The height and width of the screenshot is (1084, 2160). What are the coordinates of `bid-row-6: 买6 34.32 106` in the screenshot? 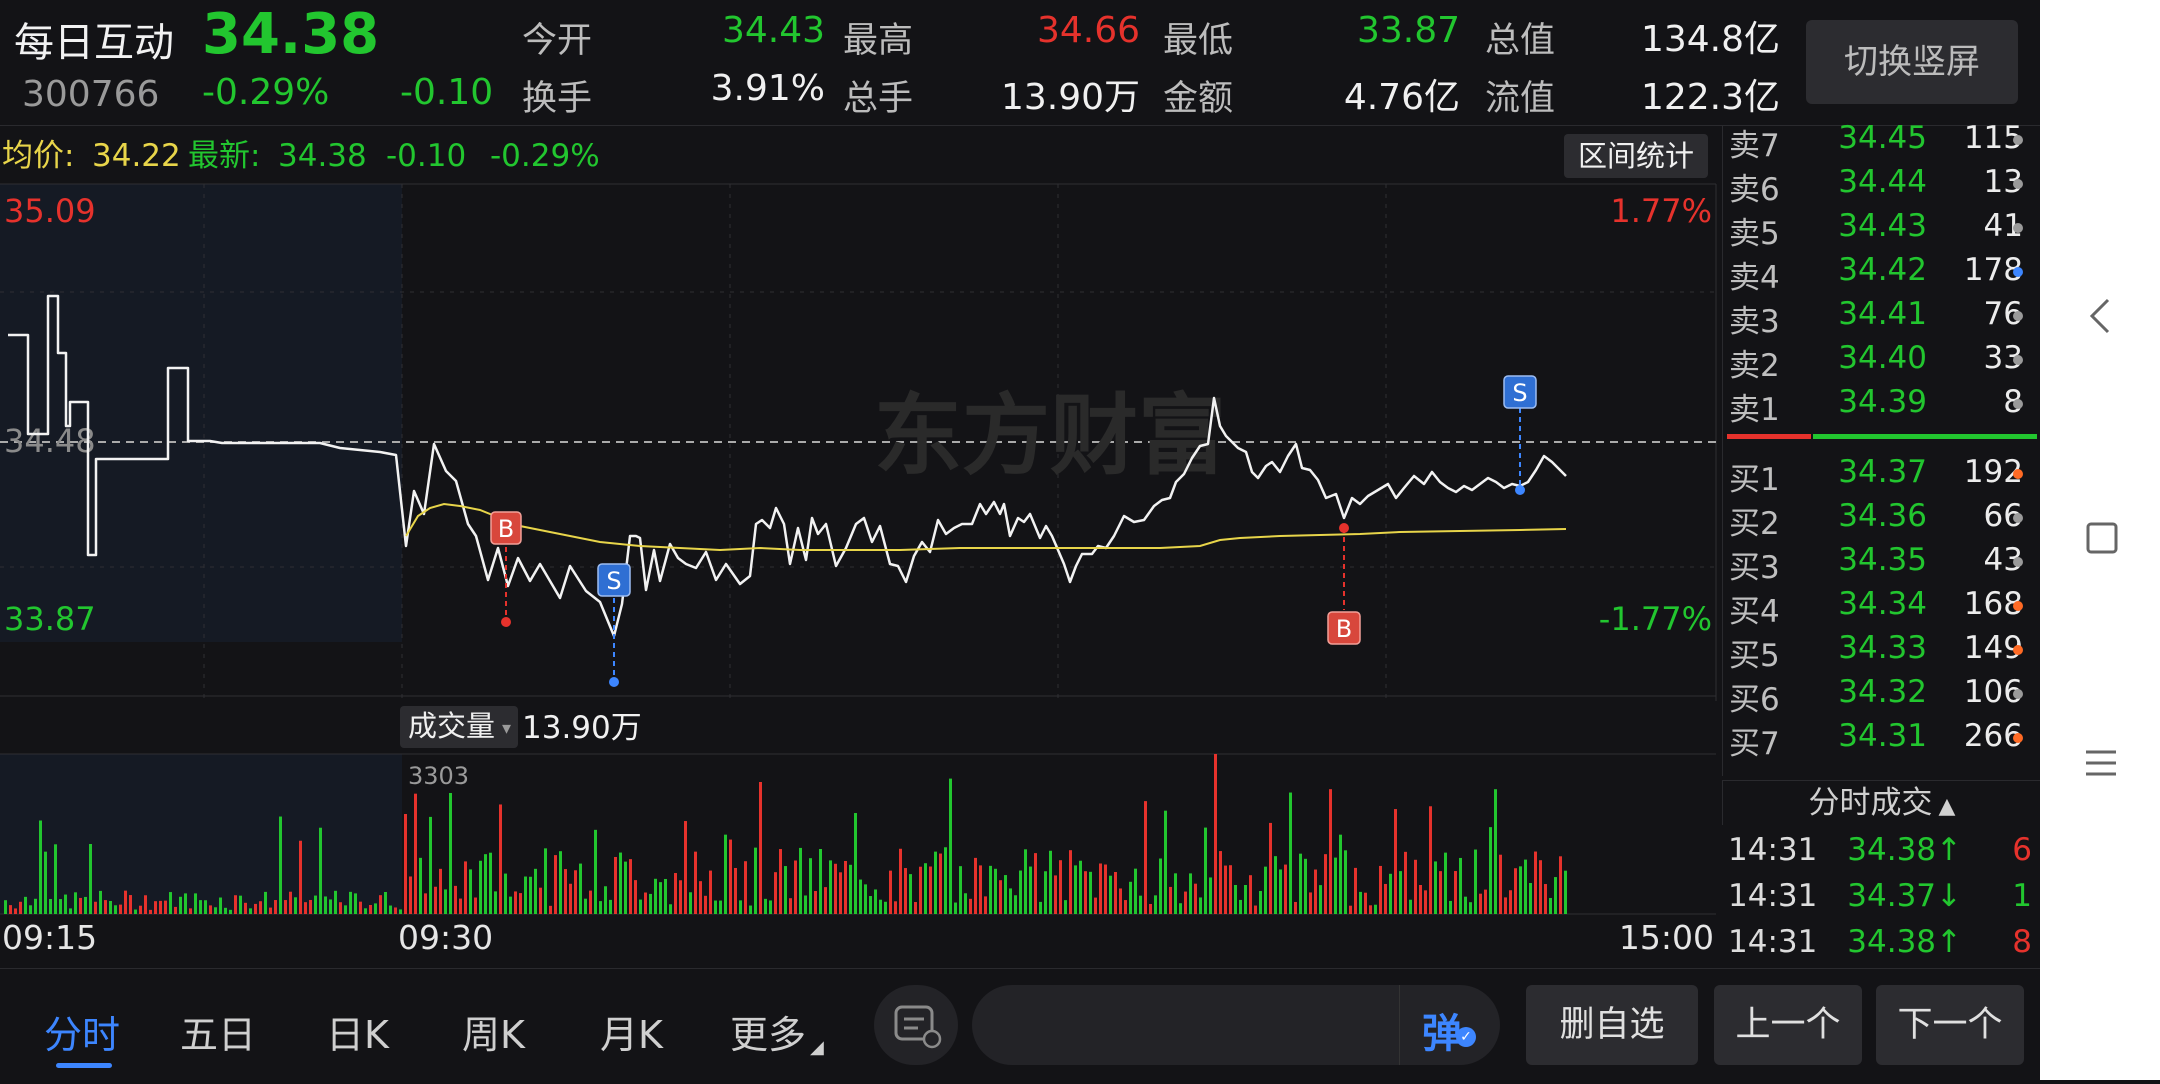 It's located at (1882, 695).